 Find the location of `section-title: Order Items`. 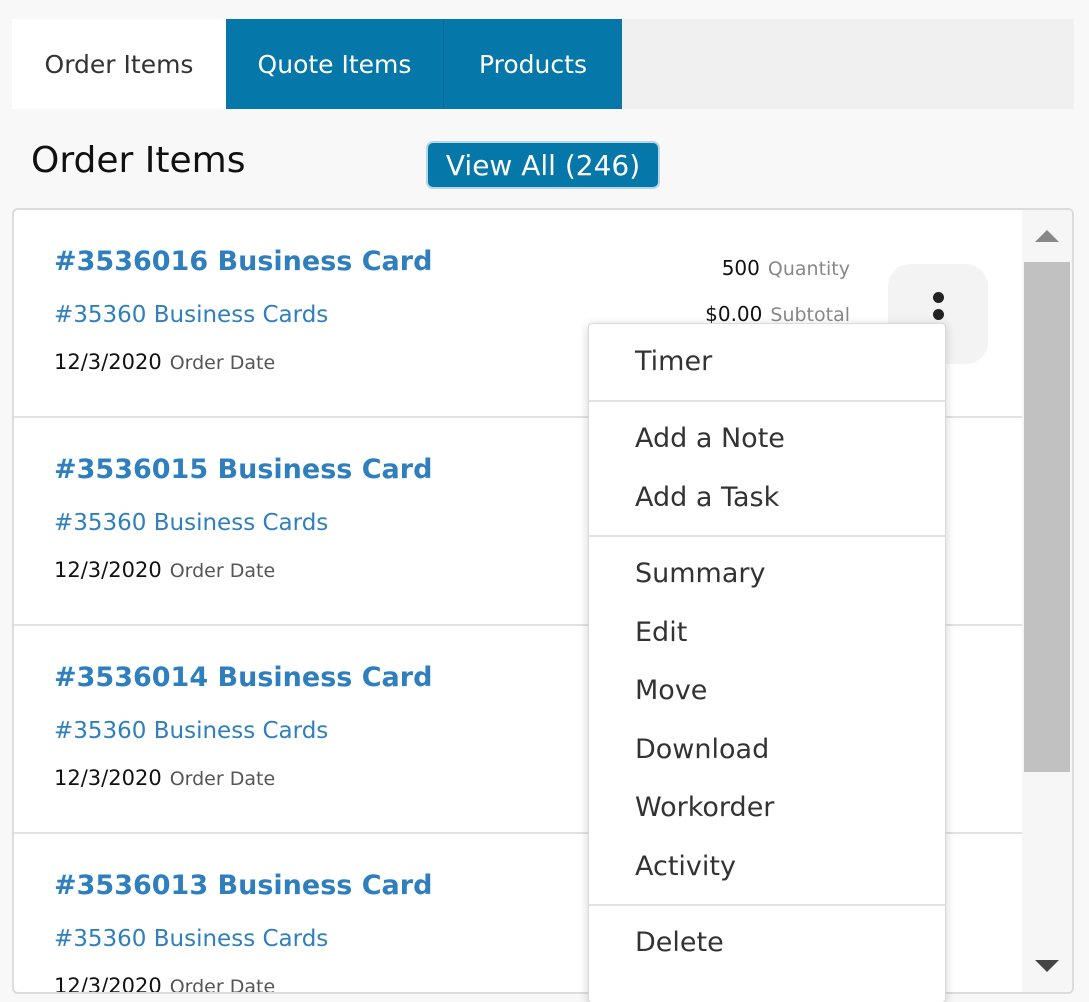

section-title: Order Items is located at coordinates (138, 160).